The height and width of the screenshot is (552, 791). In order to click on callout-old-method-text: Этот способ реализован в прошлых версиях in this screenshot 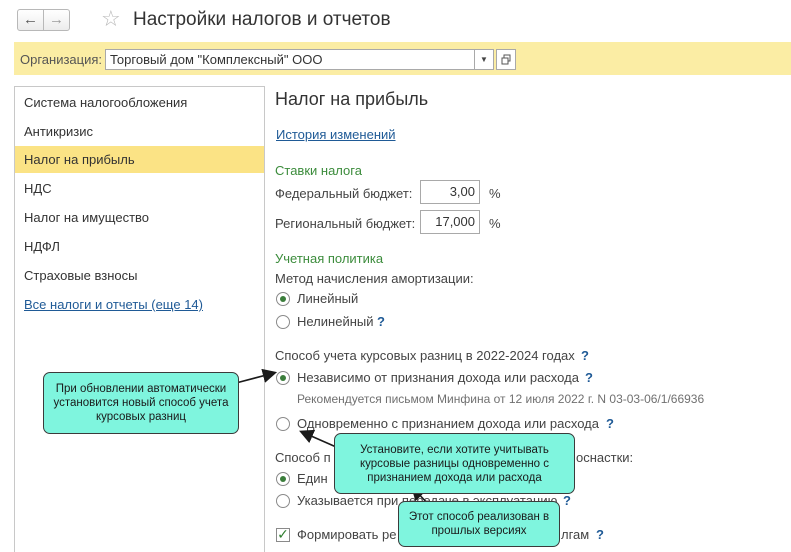, I will do `click(479, 524)`.